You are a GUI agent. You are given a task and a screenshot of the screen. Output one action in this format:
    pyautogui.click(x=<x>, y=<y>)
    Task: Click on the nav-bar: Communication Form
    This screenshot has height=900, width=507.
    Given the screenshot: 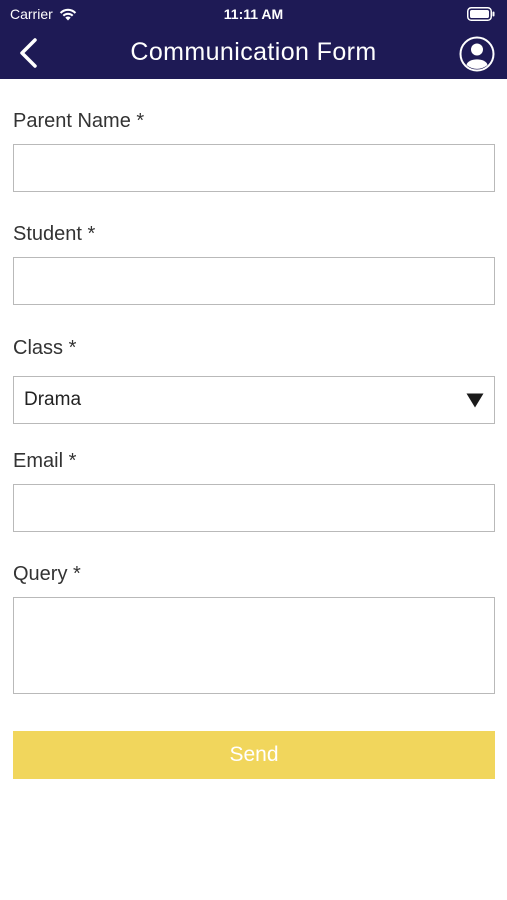 What is the action you would take?
    pyautogui.click(x=253, y=53)
    